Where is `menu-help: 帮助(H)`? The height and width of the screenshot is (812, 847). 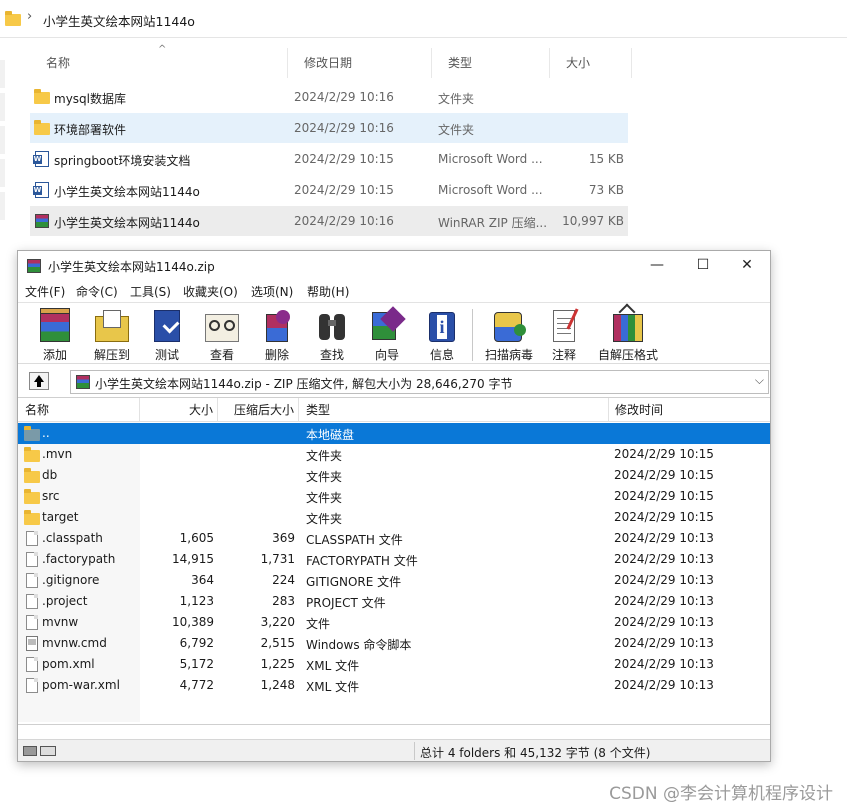
menu-help: 帮助(H) is located at coordinates (328, 291).